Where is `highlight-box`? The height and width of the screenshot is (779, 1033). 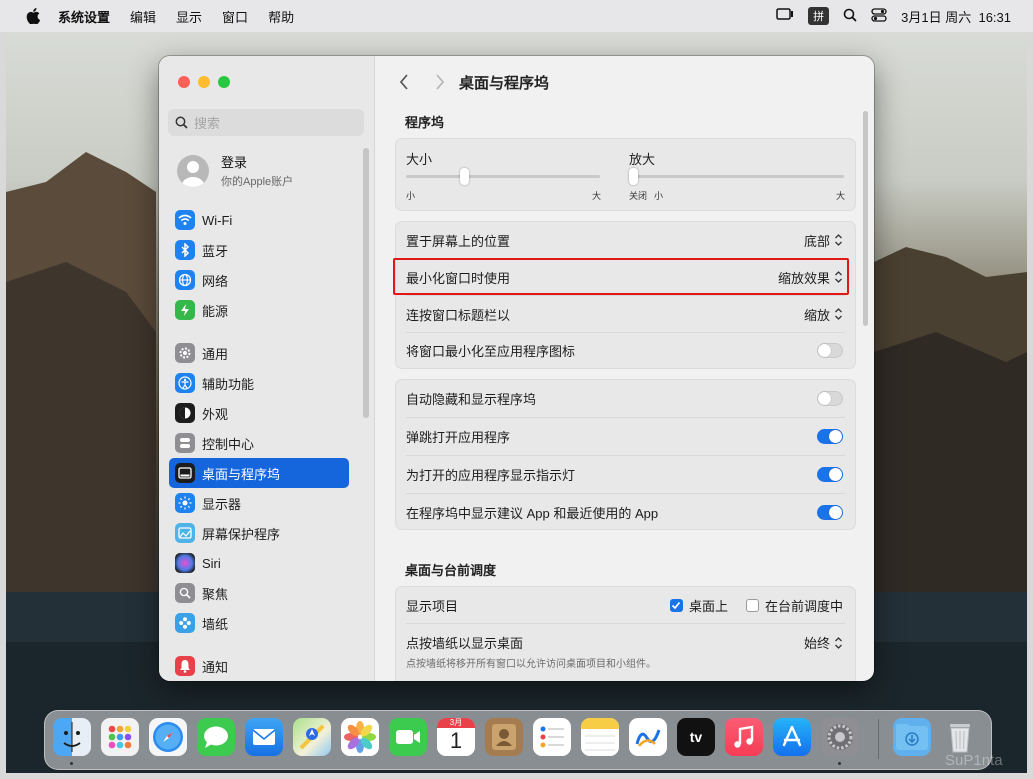 highlight-box is located at coordinates (621, 276).